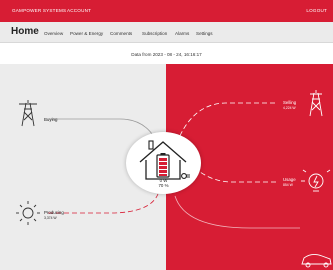 Image resolution: width=333 pixels, height=270 pixels. Describe the element at coordinates (237, 177) in the screenshot. I see `usage-flow-line` at that location.